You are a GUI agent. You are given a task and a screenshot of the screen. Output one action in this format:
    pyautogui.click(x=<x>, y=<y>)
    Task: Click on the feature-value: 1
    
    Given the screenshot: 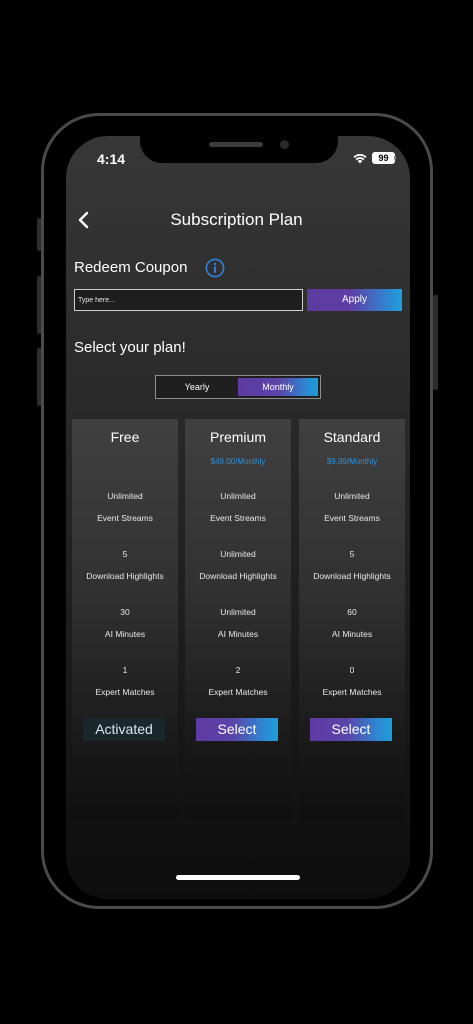 What is the action you would take?
    pyautogui.click(x=125, y=670)
    